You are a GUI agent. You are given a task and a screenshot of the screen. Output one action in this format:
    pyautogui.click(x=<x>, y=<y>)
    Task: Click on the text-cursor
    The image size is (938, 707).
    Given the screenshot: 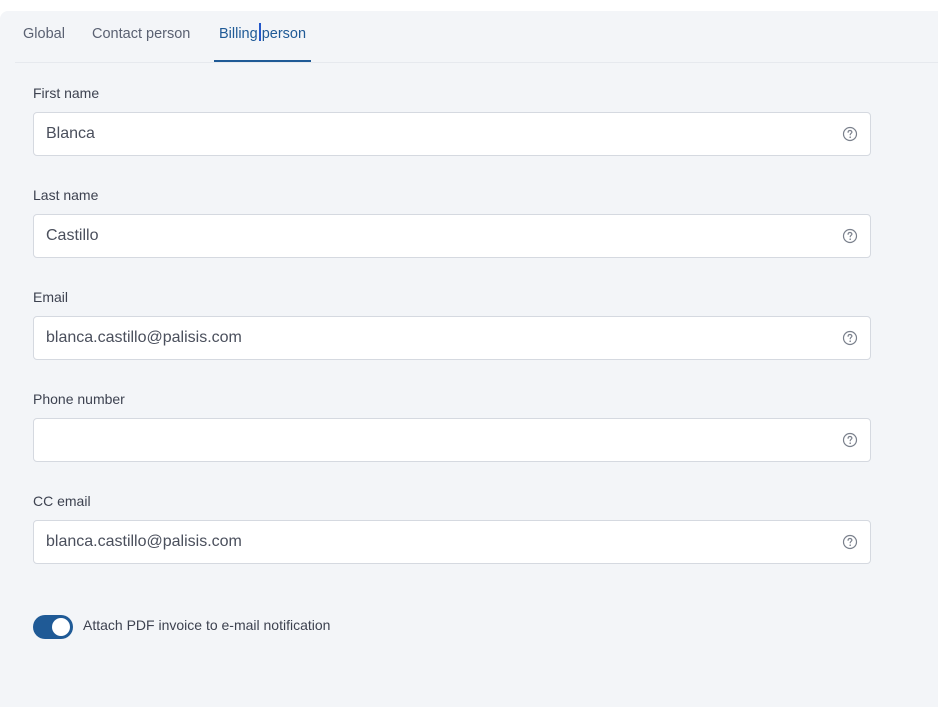 What is the action you would take?
    pyautogui.click(x=259, y=32)
    